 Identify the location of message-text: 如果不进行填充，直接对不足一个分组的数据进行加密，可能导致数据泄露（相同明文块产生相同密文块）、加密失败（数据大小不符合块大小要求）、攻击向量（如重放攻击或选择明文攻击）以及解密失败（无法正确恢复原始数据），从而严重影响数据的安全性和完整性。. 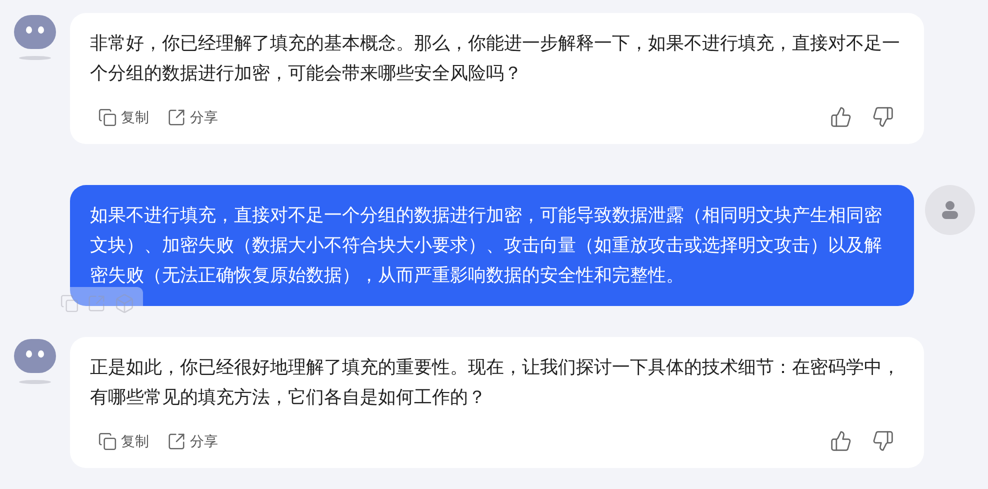
(486, 245).